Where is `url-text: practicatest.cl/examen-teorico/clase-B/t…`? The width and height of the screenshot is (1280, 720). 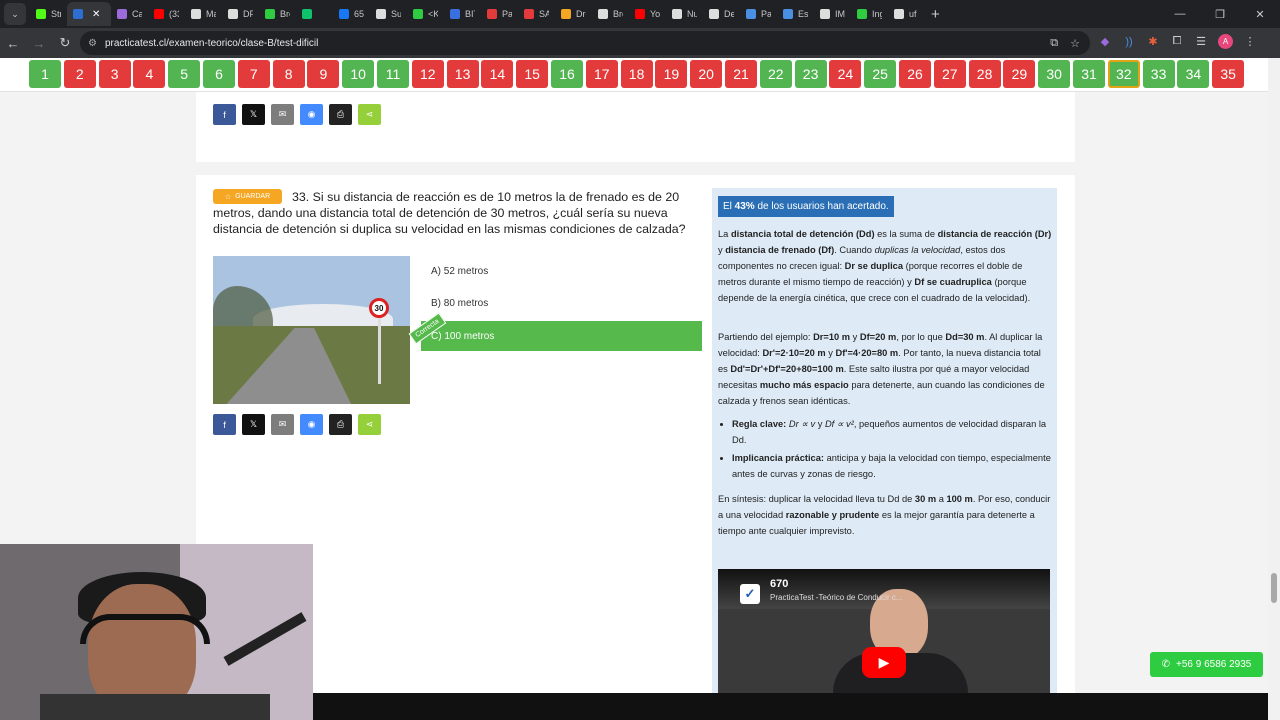 url-text: practicatest.cl/examen-teorico/clase-B/t… is located at coordinates (211, 43).